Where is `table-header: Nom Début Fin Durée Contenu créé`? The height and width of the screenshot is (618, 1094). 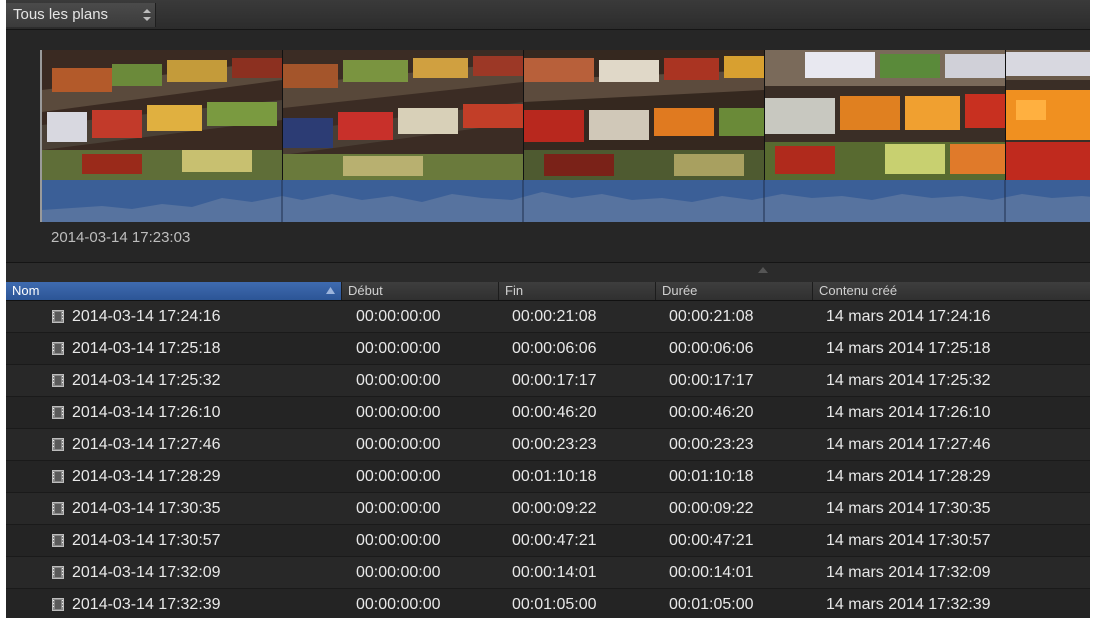 table-header: Nom Début Fin Durée Contenu créé is located at coordinates (548, 291).